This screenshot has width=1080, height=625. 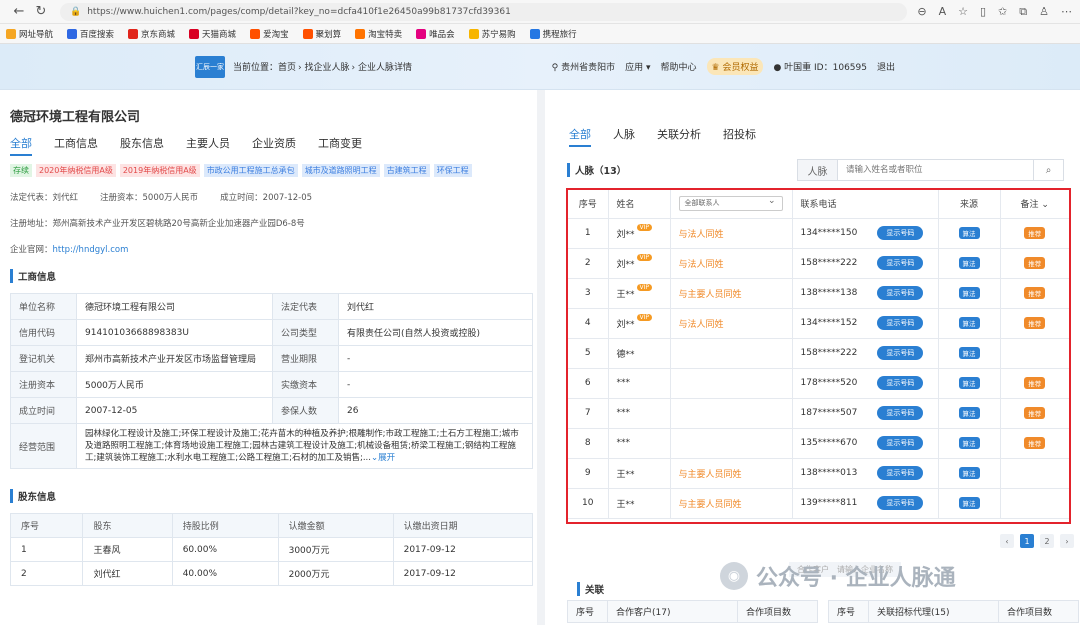 I want to click on more-icon: ⋯, so click(x=1066, y=12).